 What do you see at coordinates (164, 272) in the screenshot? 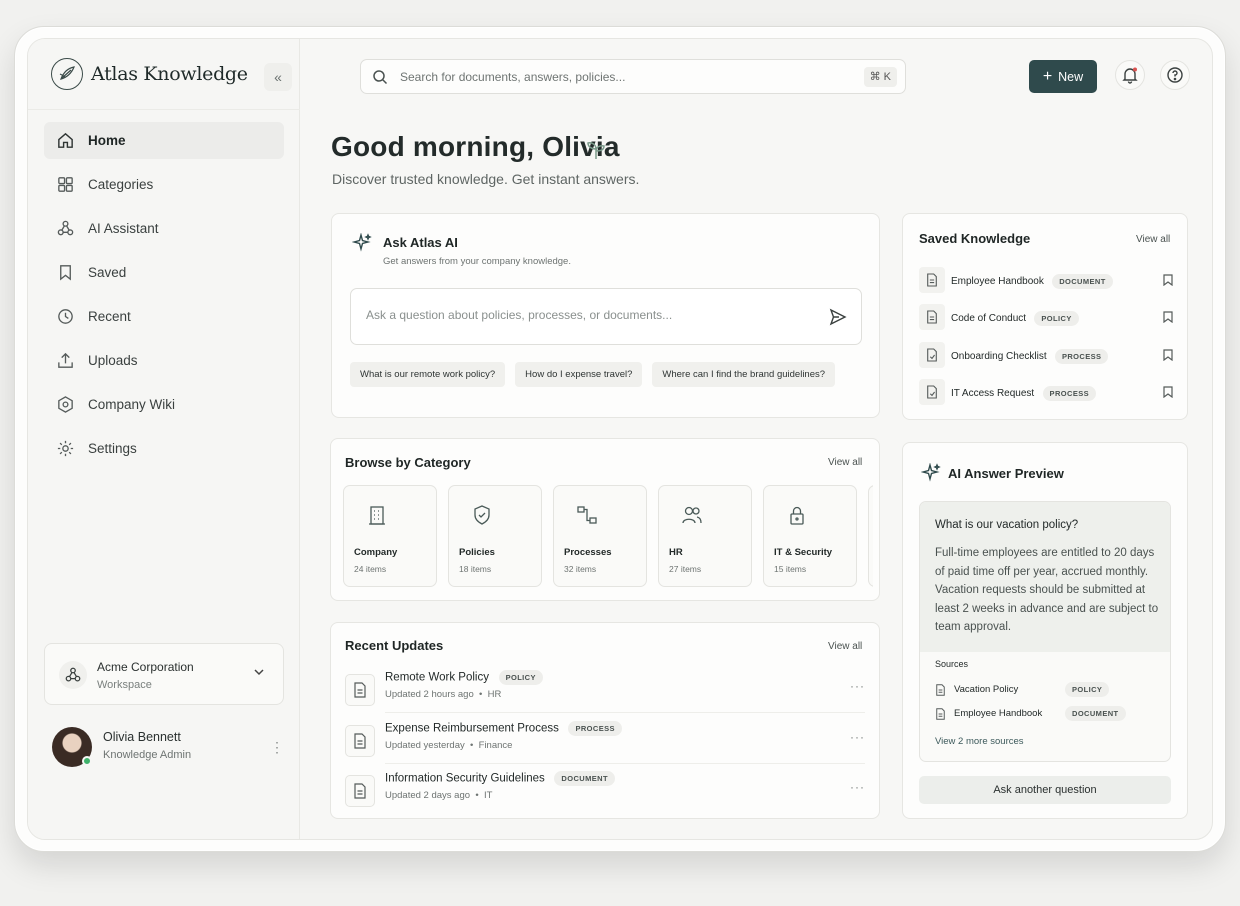
I see `sidebar-item-saved: Saved` at bounding box center [164, 272].